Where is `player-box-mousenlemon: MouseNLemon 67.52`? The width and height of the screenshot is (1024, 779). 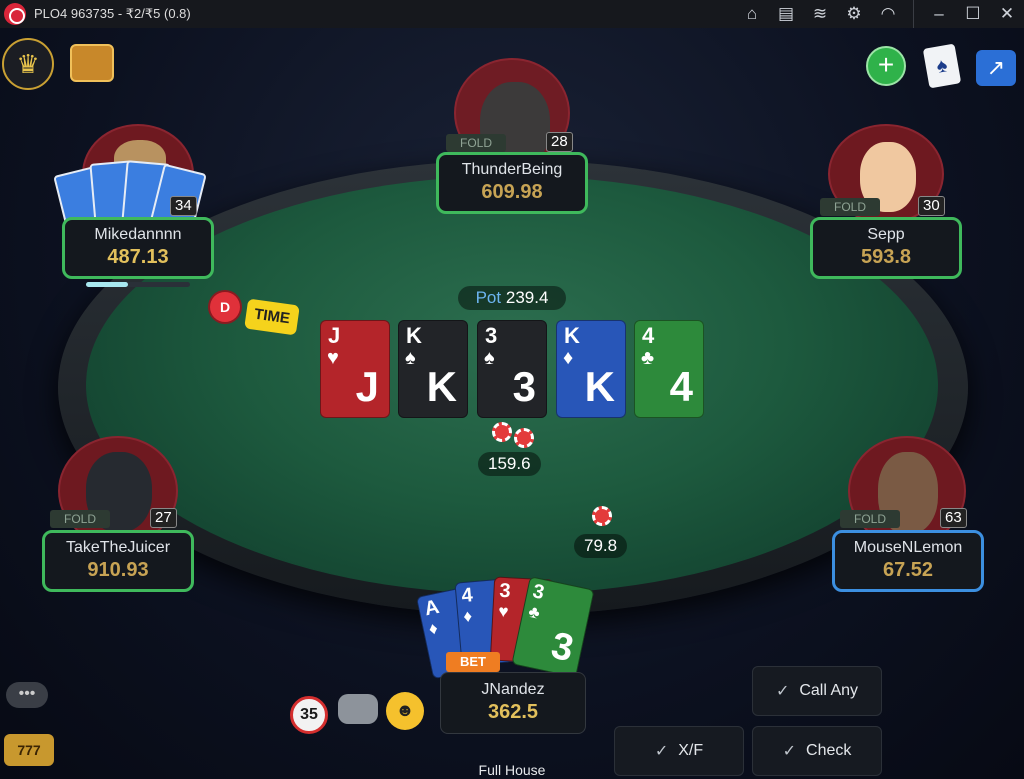
player-box-mousenlemon: MouseNLemon 67.52 is located at coordinates (908, 561).